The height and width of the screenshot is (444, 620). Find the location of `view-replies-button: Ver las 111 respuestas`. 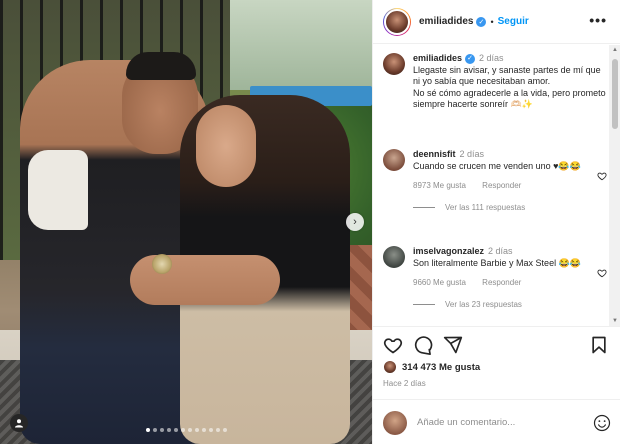

view-replies-button: Ver las 111 respuestas is located at coordinates (510, 208).